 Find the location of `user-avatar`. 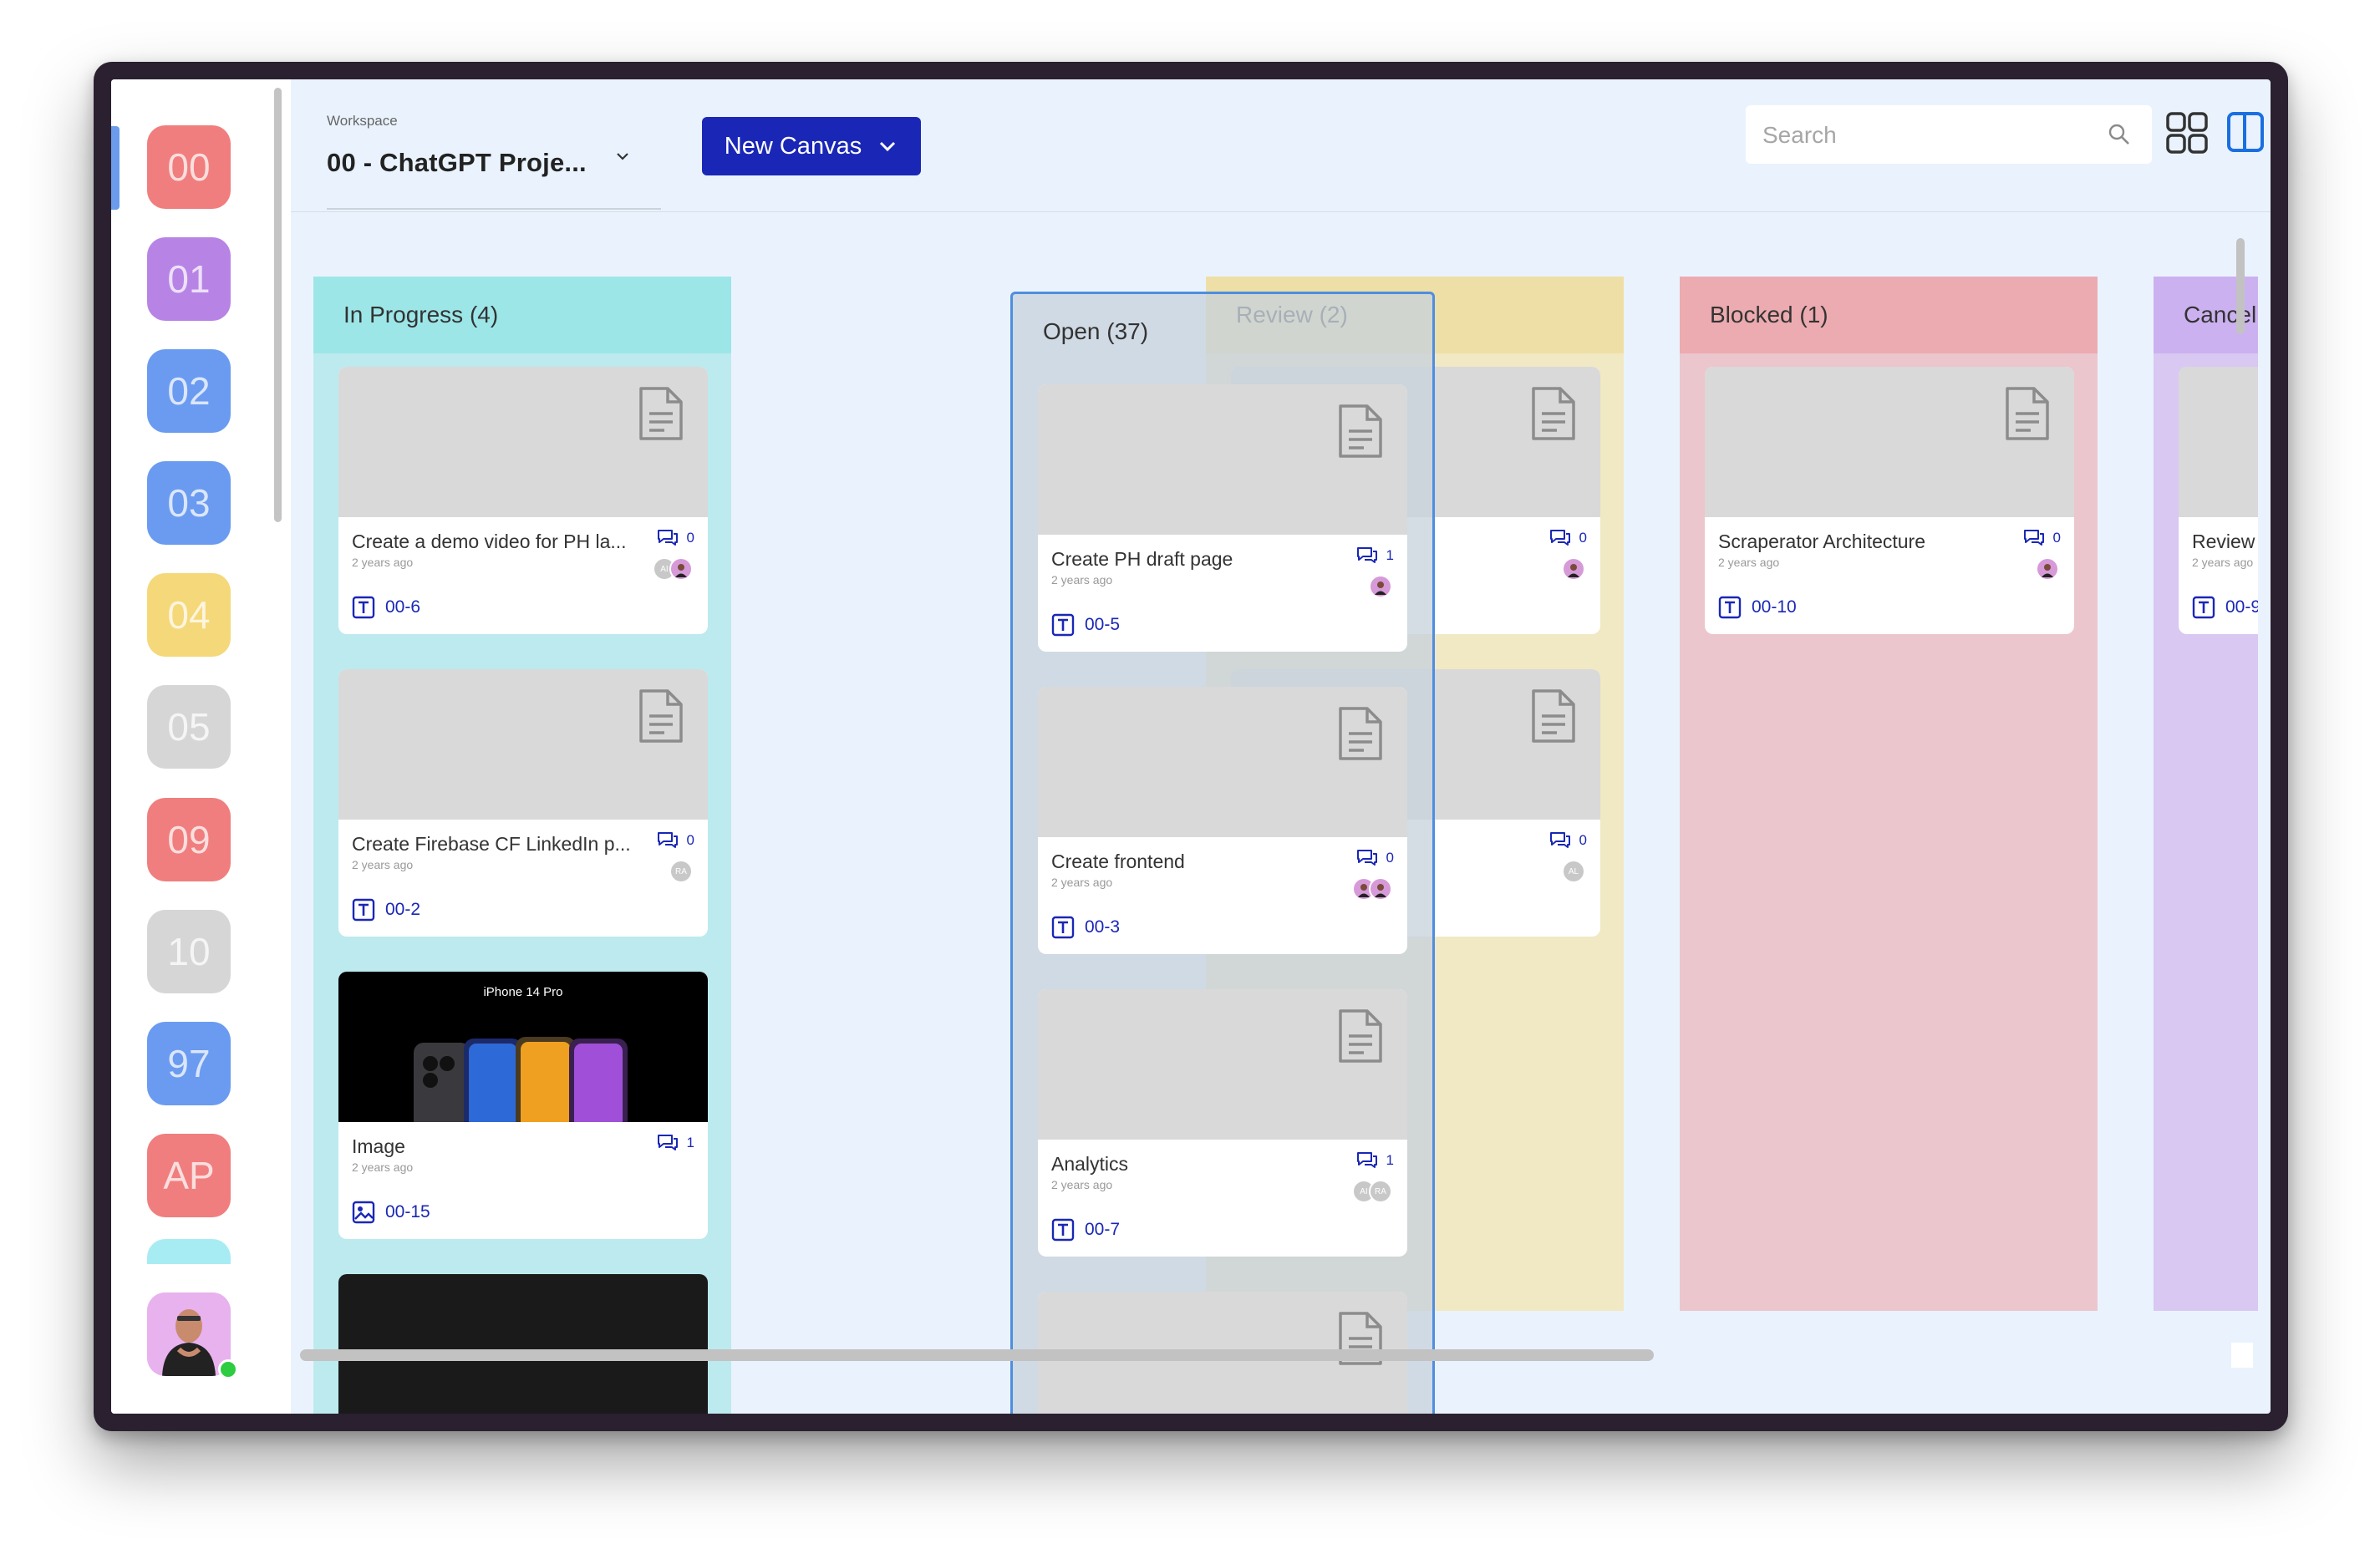

user-avatar is located at coordinates (189, 1334).